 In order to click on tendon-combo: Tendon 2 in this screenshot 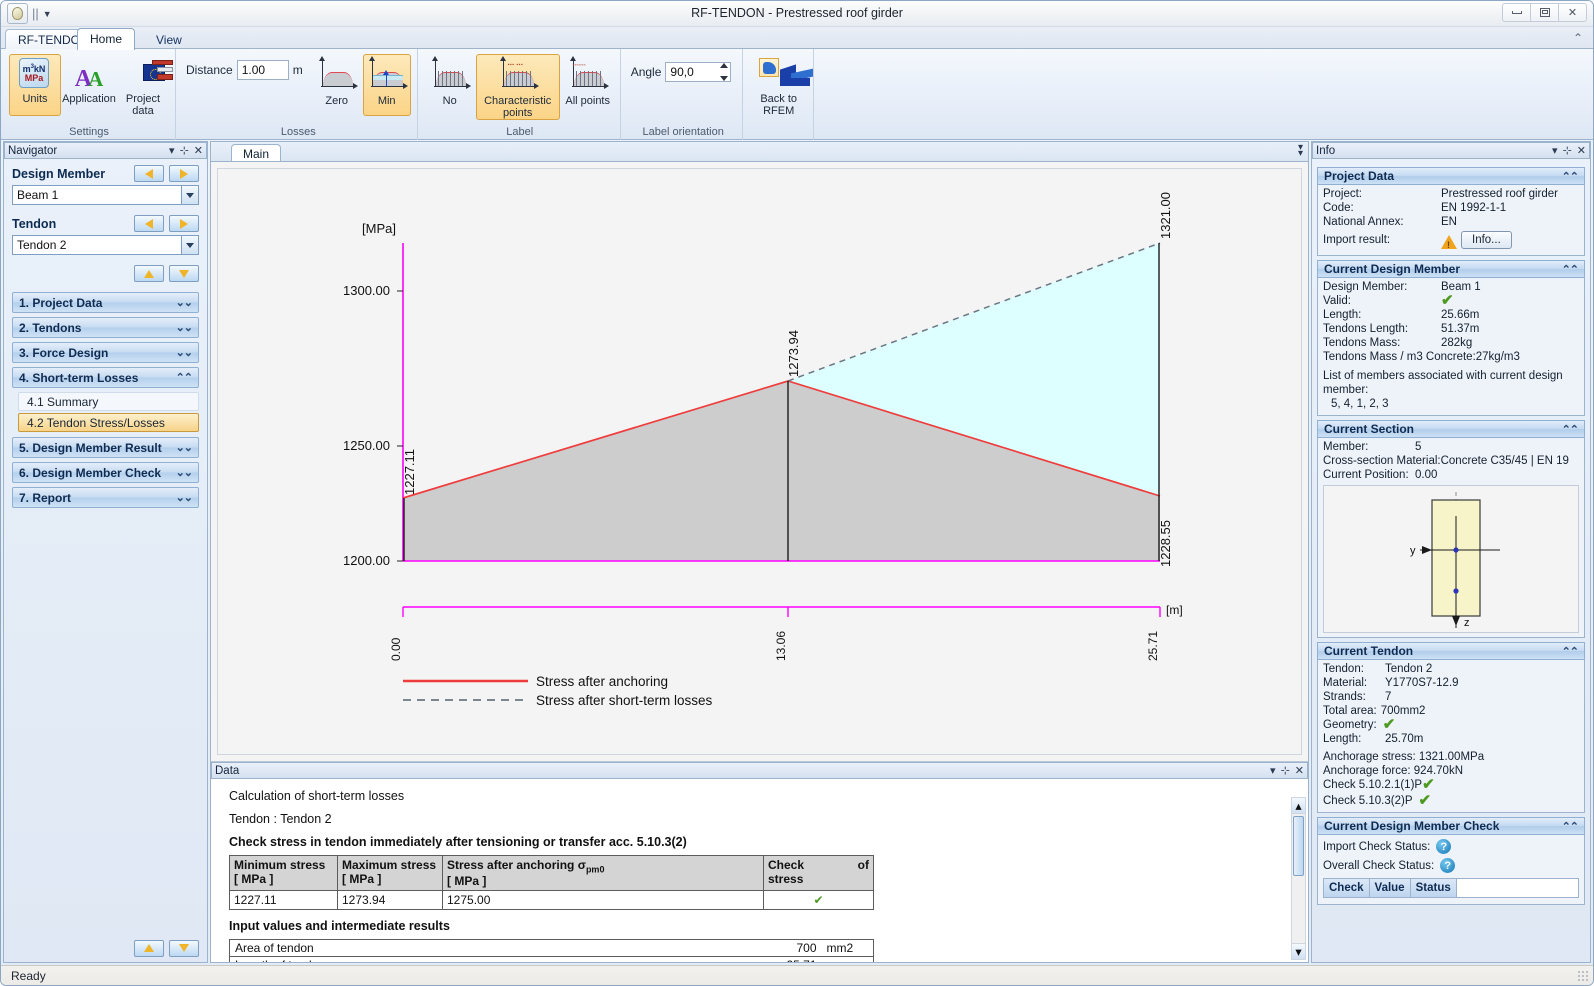, I will do `click(105, 245)`.